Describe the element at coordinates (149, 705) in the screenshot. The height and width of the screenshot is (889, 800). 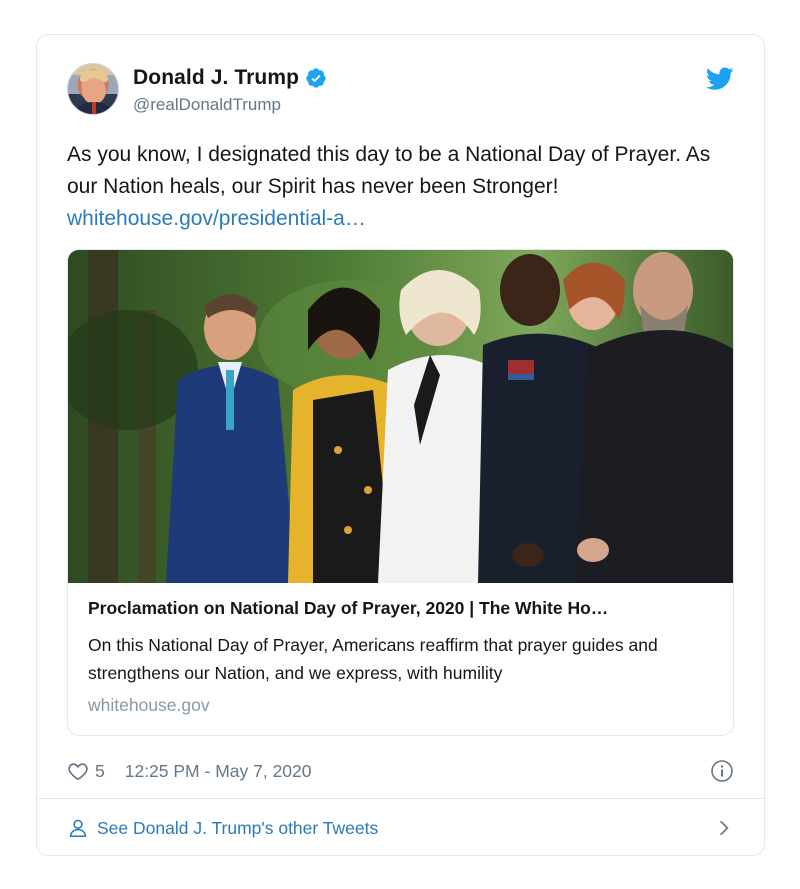
I see `link-preview-domain: whitehouse.gov` at that location.